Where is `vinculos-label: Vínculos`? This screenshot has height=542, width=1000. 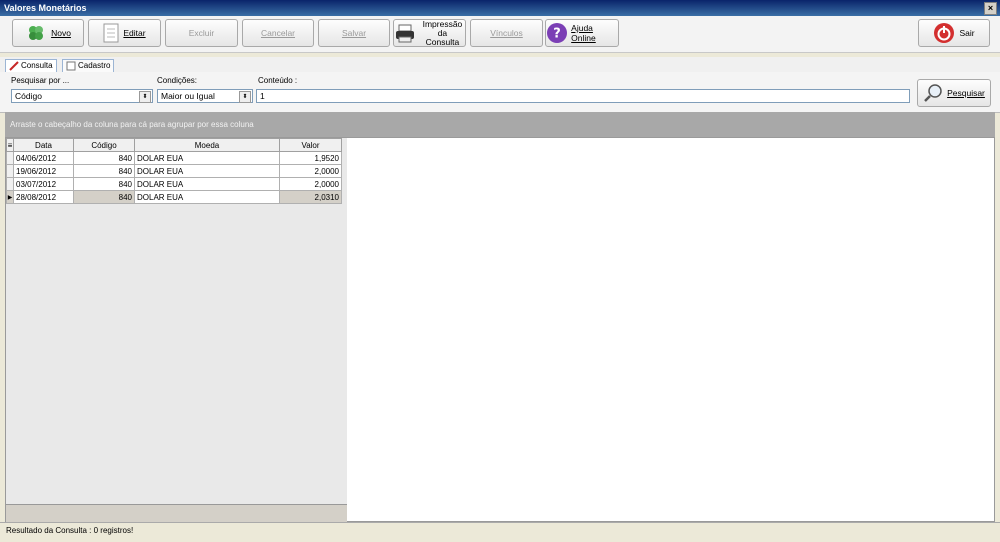 vinculos-label: Vínculos is located at coordinates (506, 33).